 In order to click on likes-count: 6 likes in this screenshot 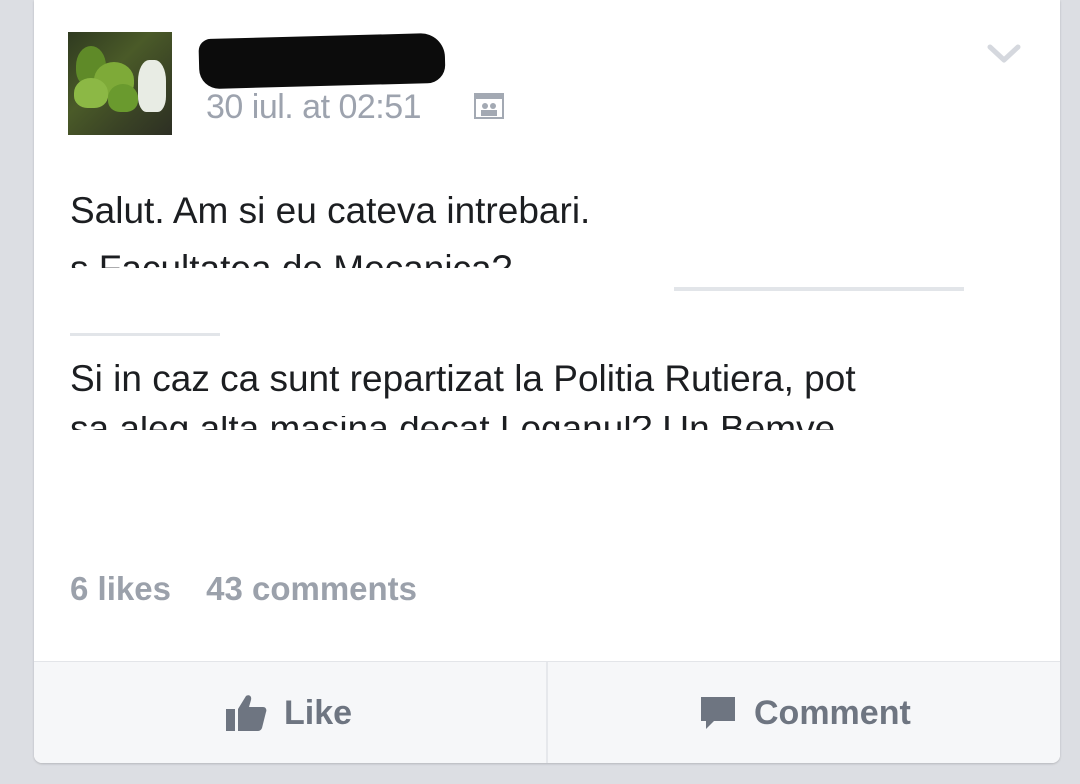, I will do `click(120, 588)`.